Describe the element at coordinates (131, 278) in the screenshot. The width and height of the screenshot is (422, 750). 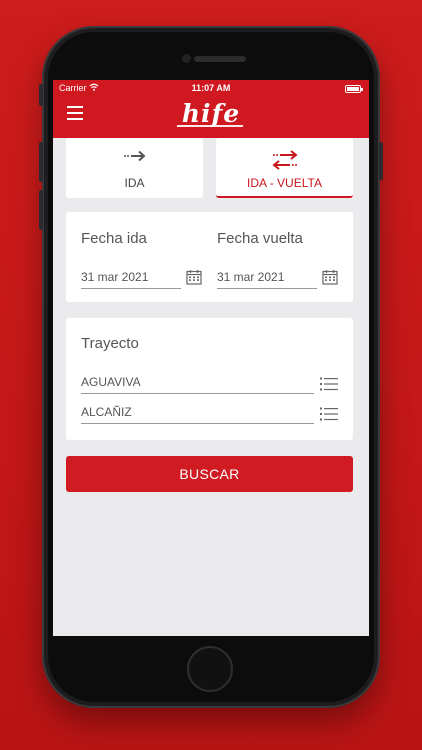
I see `departure-date-field: 31 mar 2021` at that location.